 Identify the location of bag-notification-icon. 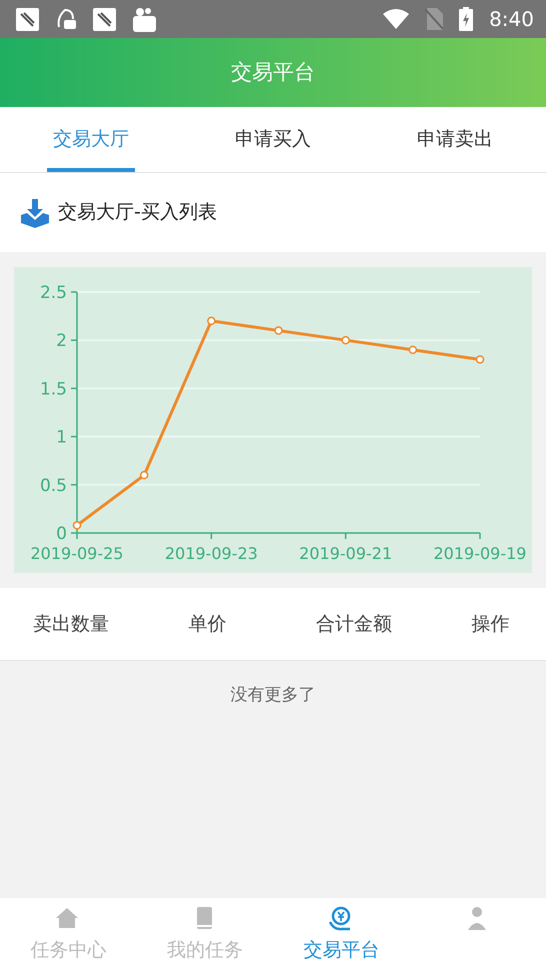
(144, 19).